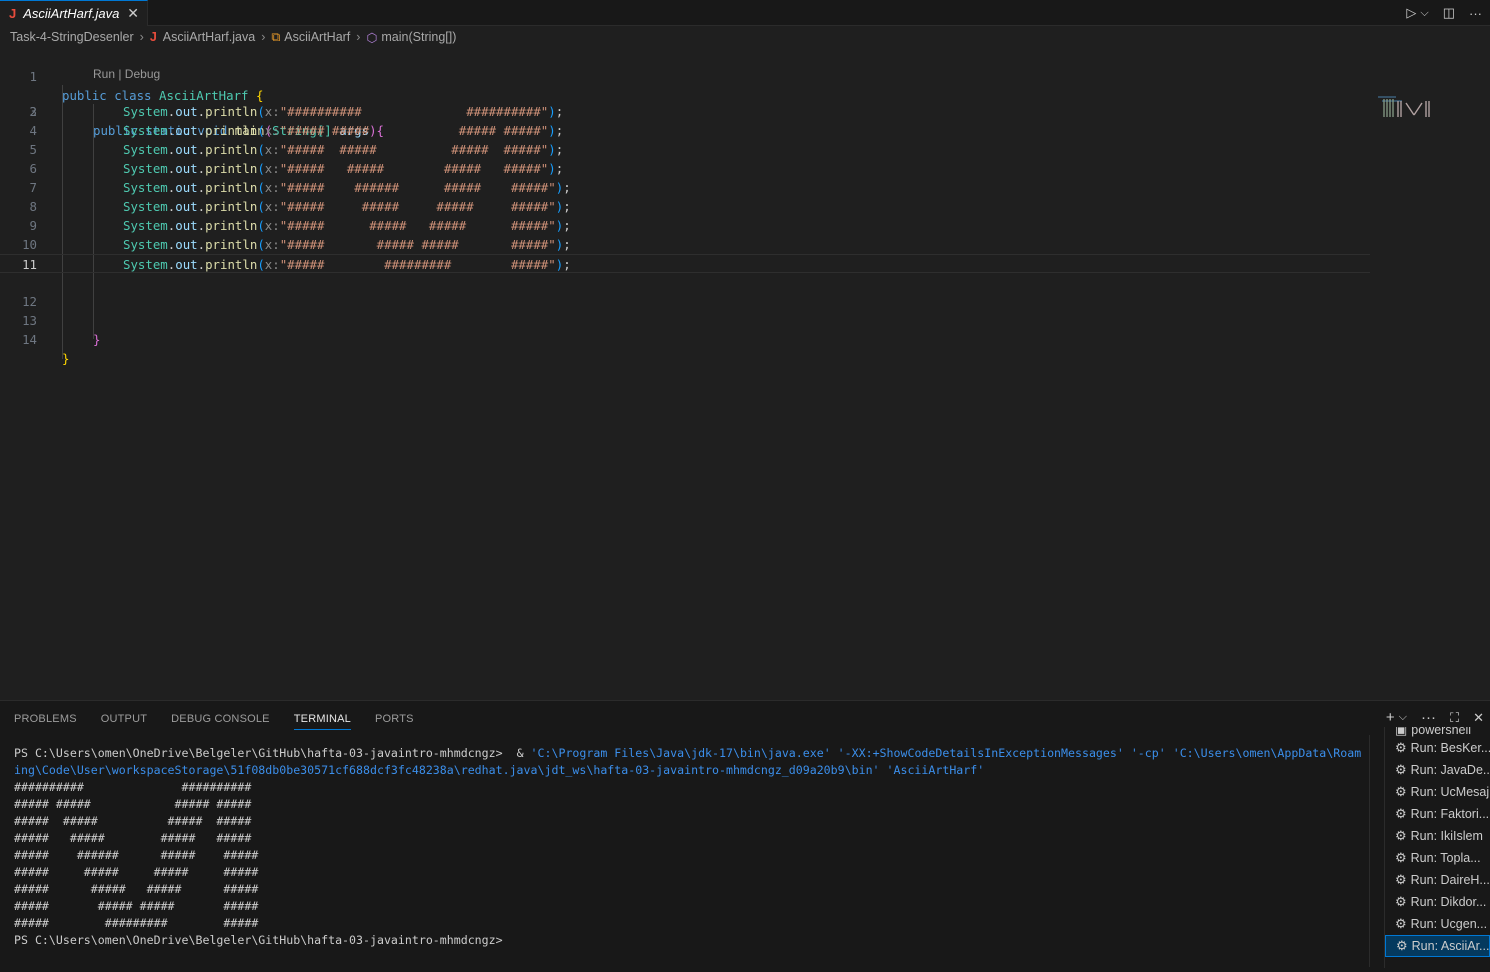 The image size is (1490, 972). Describe the element at coordinates (322, 721) in the screenshot. I see `tab-terminal: TERMINAL` at that location.